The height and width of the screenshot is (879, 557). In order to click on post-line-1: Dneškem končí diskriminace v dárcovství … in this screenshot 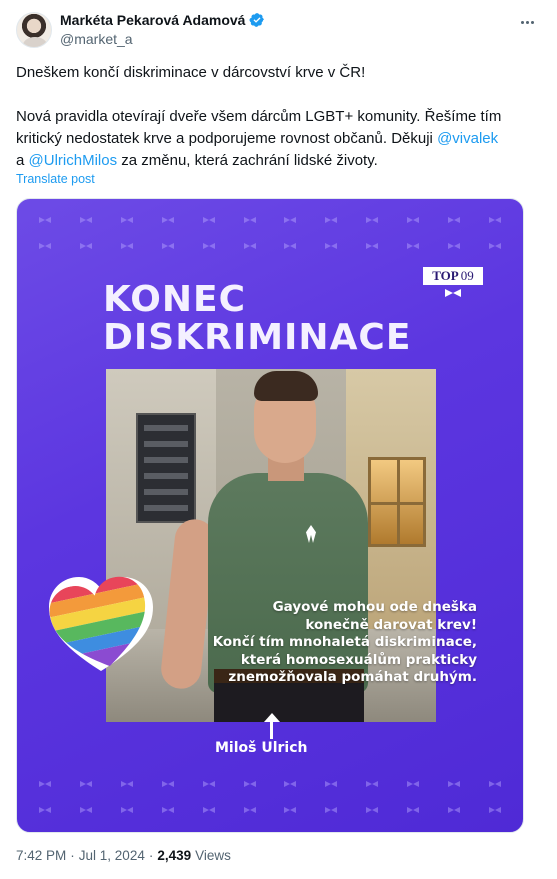, I will do `click(191, 72)`.